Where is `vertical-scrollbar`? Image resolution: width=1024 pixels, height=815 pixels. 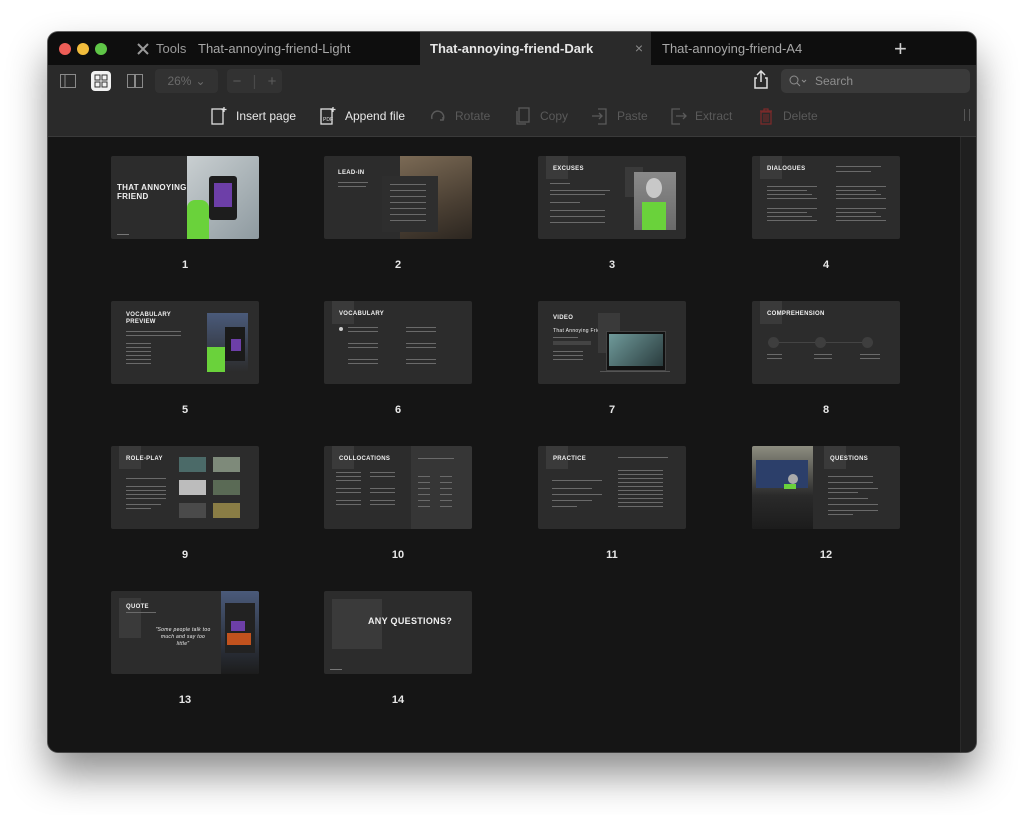
vertical-scrollbar is located at coordinates (968, 444).